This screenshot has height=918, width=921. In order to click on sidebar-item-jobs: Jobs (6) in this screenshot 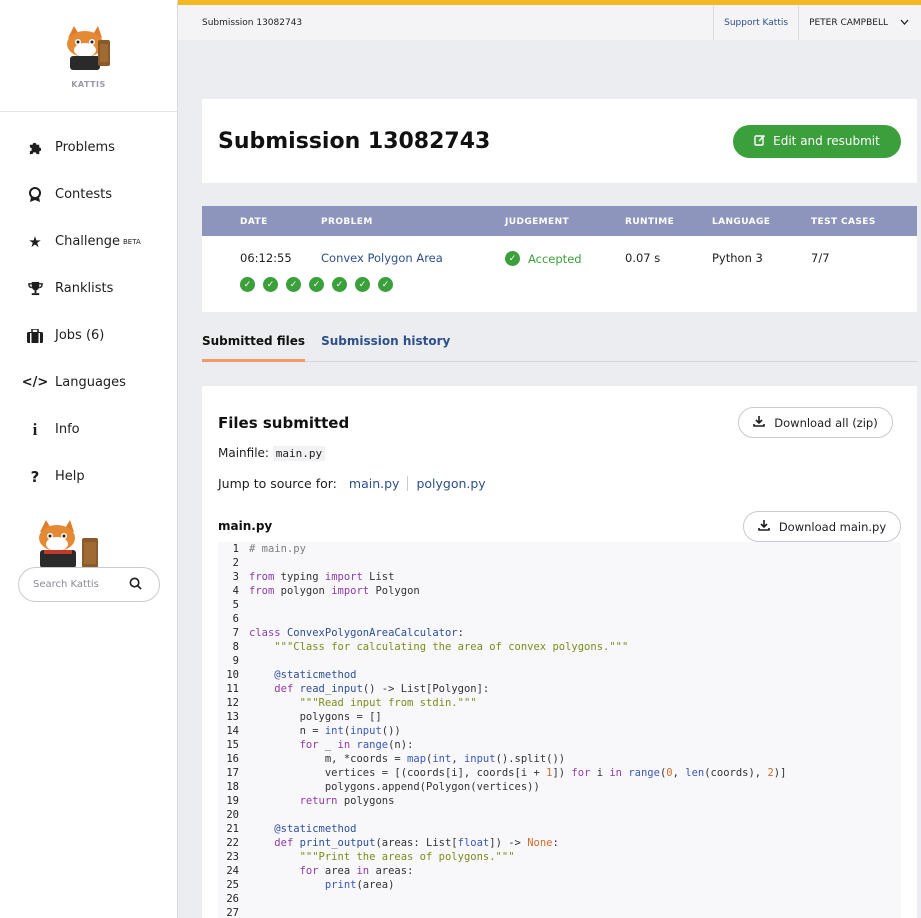, I will do `click(88, 335)`.